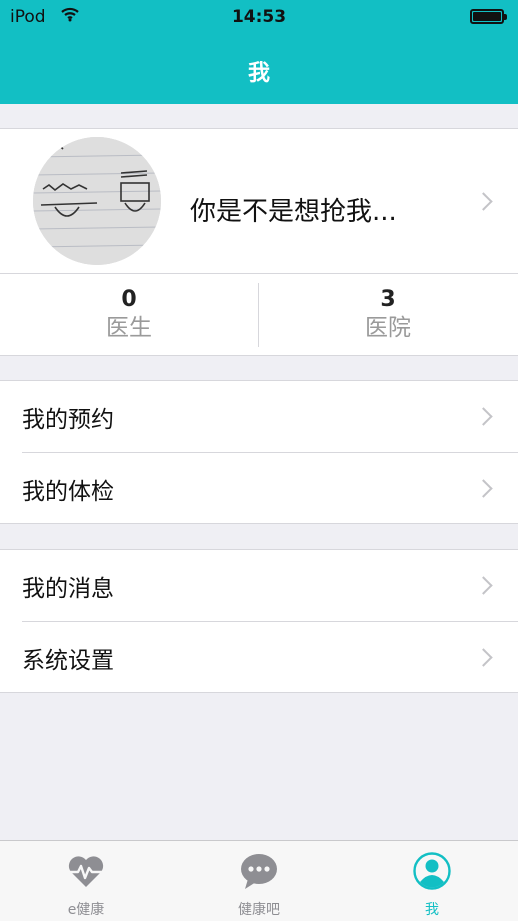 Image resolution: width=518 pixels, height=921 pixels. I want to click on tab-label: e健康, so click(86, 910).